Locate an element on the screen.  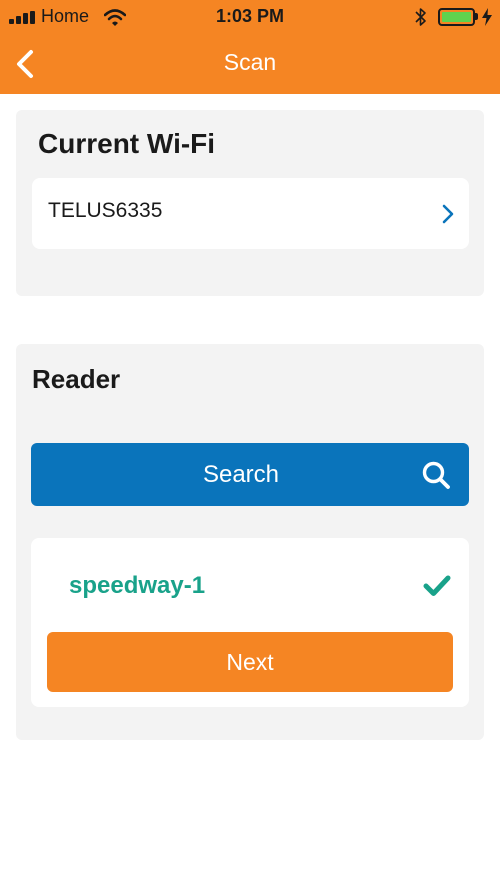
wifi-network-row: TELUS6335 is located at coordinates (250, 213).